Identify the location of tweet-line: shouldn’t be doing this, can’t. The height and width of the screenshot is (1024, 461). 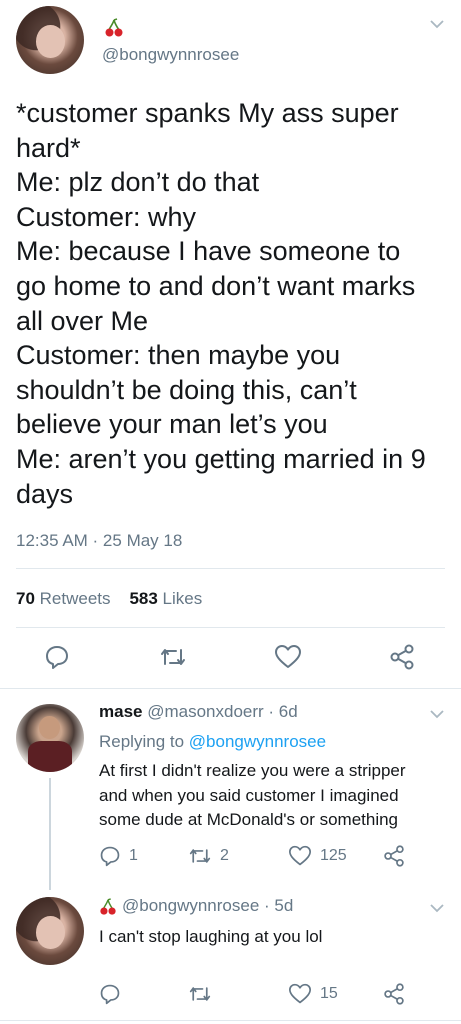
(186, 389).